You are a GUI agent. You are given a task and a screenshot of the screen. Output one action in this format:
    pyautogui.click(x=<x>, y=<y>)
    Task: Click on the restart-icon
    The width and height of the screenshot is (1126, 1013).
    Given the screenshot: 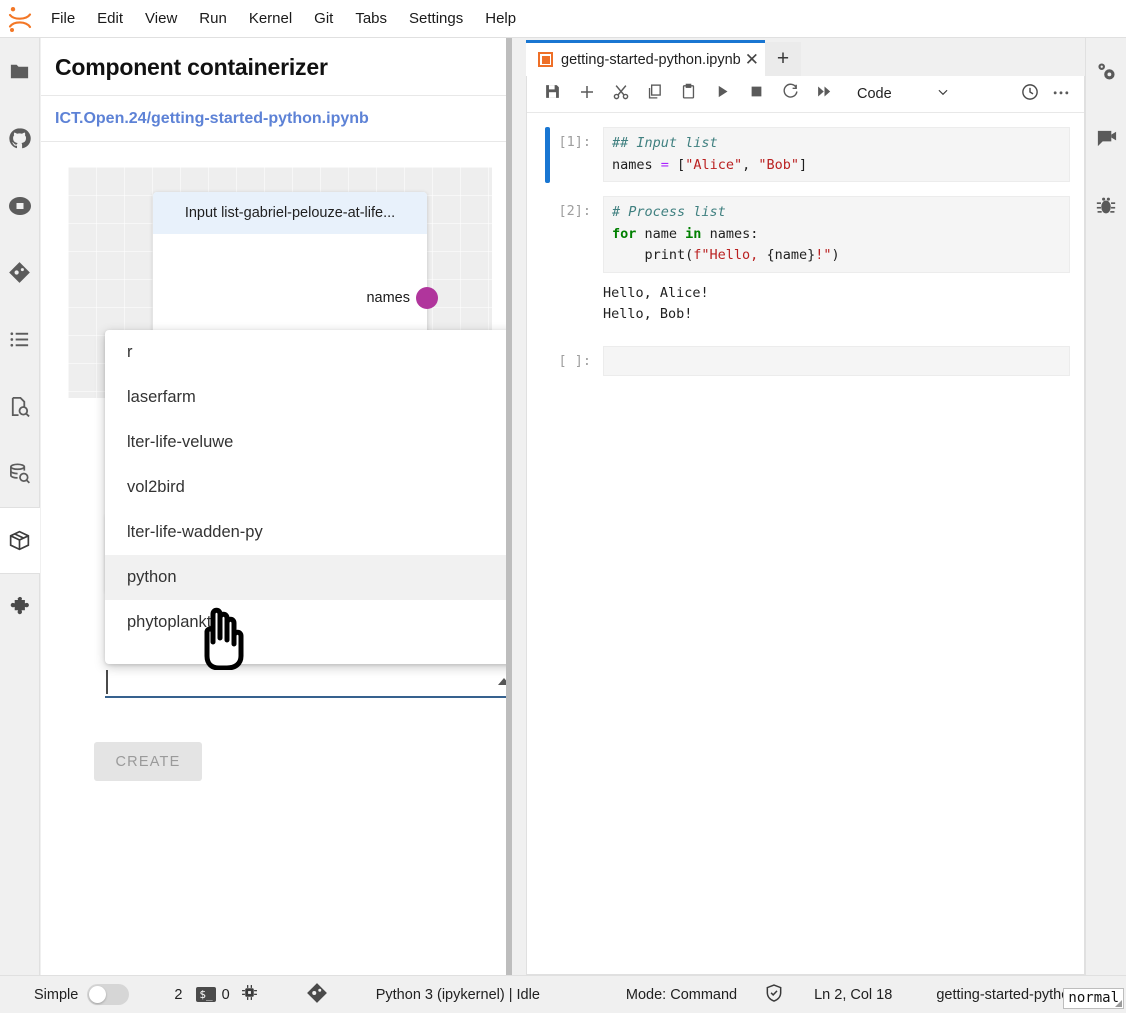 What is the action you would take?
    pyautogui.click(x=790, y=94)
    